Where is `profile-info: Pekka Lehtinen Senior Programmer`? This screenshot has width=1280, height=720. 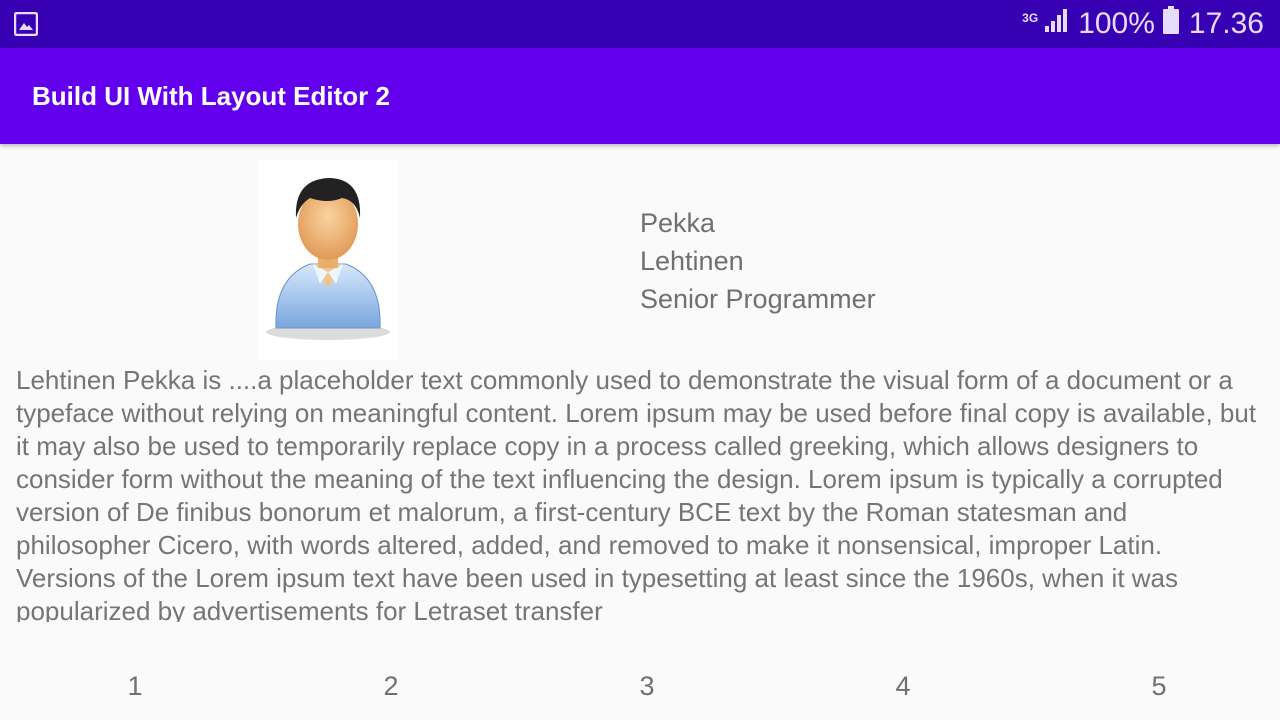 profile-info: Pekka Lehtinen Senior Programmer is located at coordinates (758, 261).